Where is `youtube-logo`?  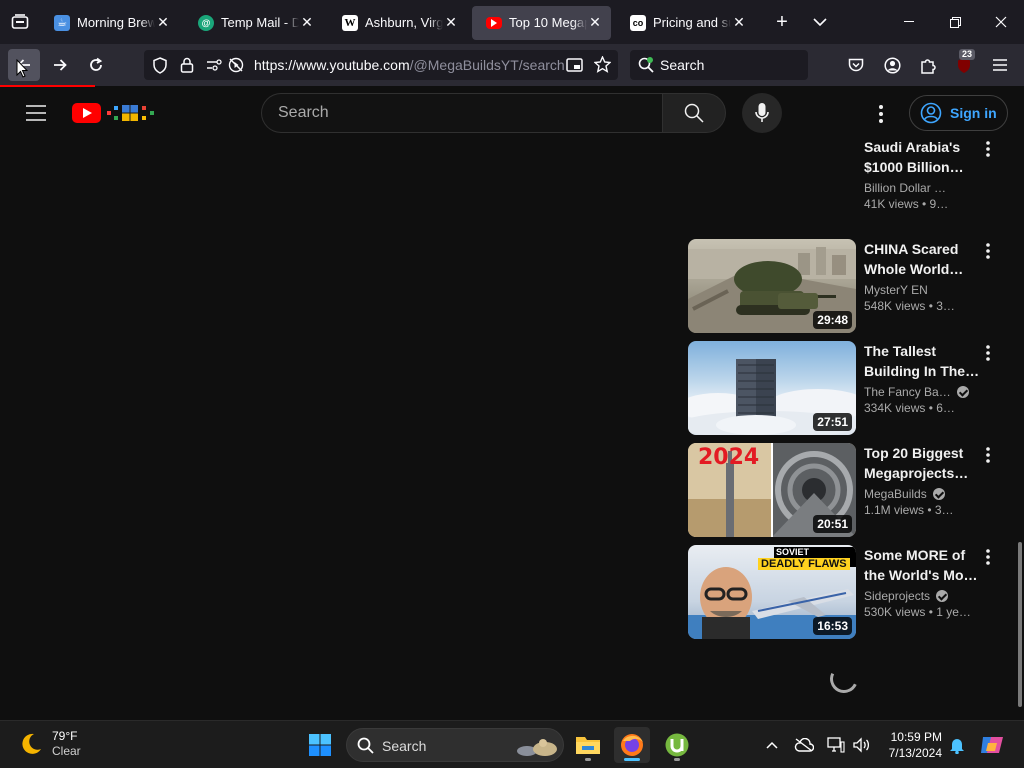 youtube-logo is located at coordinates (117, 113).